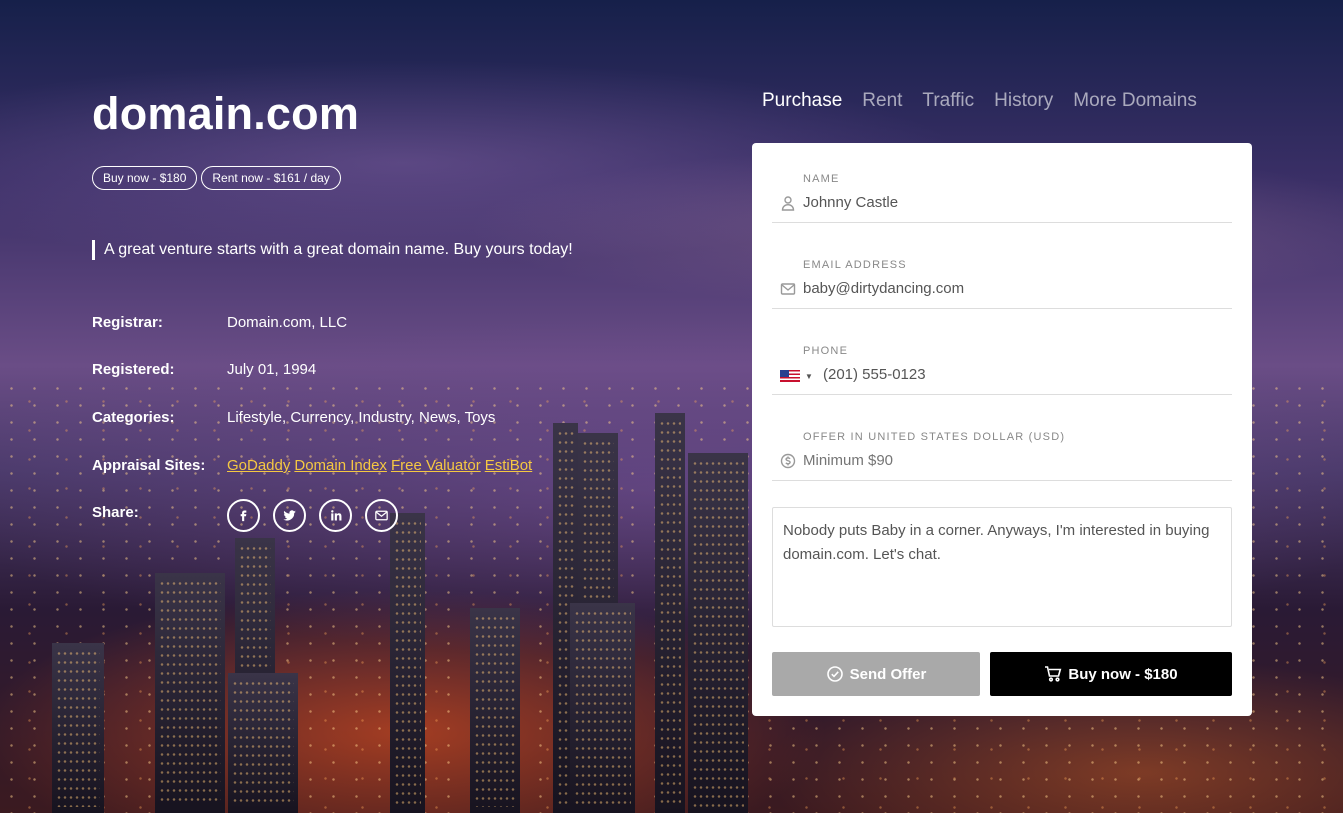  What do you see at coordinates (1013, 288) in the screenshot?
I see `email-input` at bounding box center [1013, 288].